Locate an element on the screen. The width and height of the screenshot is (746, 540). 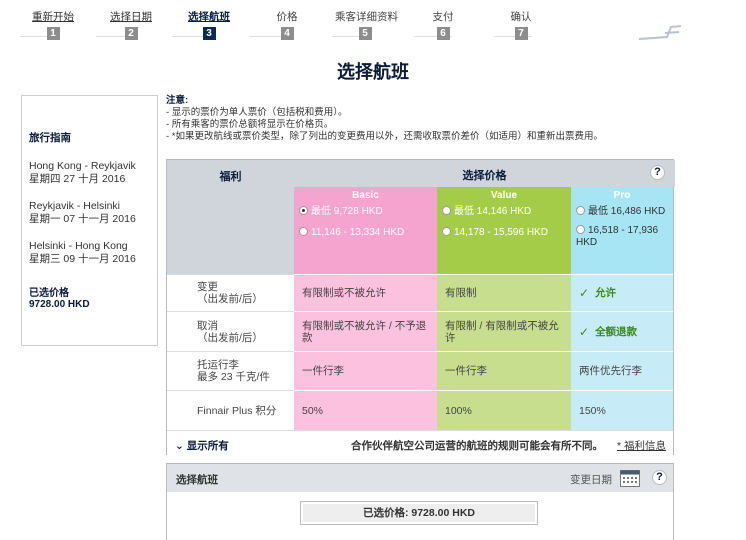
panel-header: 选择航班 变更日期 ? is located at coordinates (420, 478).